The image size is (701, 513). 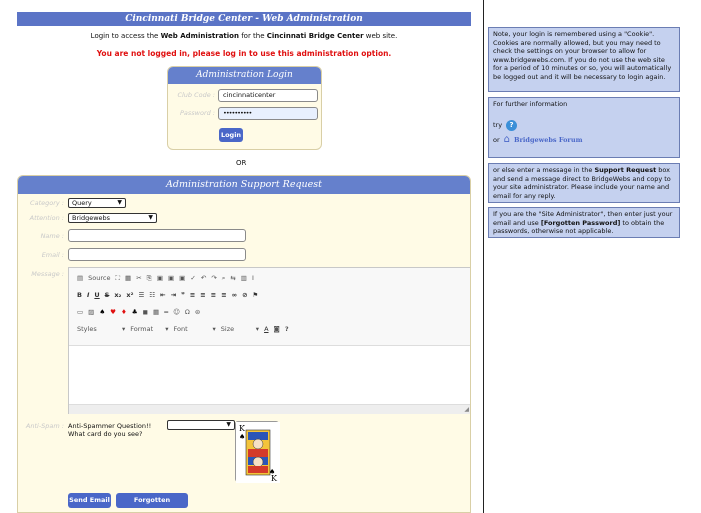 What do you see at coordinates (97, 329) in the screenshot?
I see `styles-dropdown: Styles` at bounding box center [97, 329].